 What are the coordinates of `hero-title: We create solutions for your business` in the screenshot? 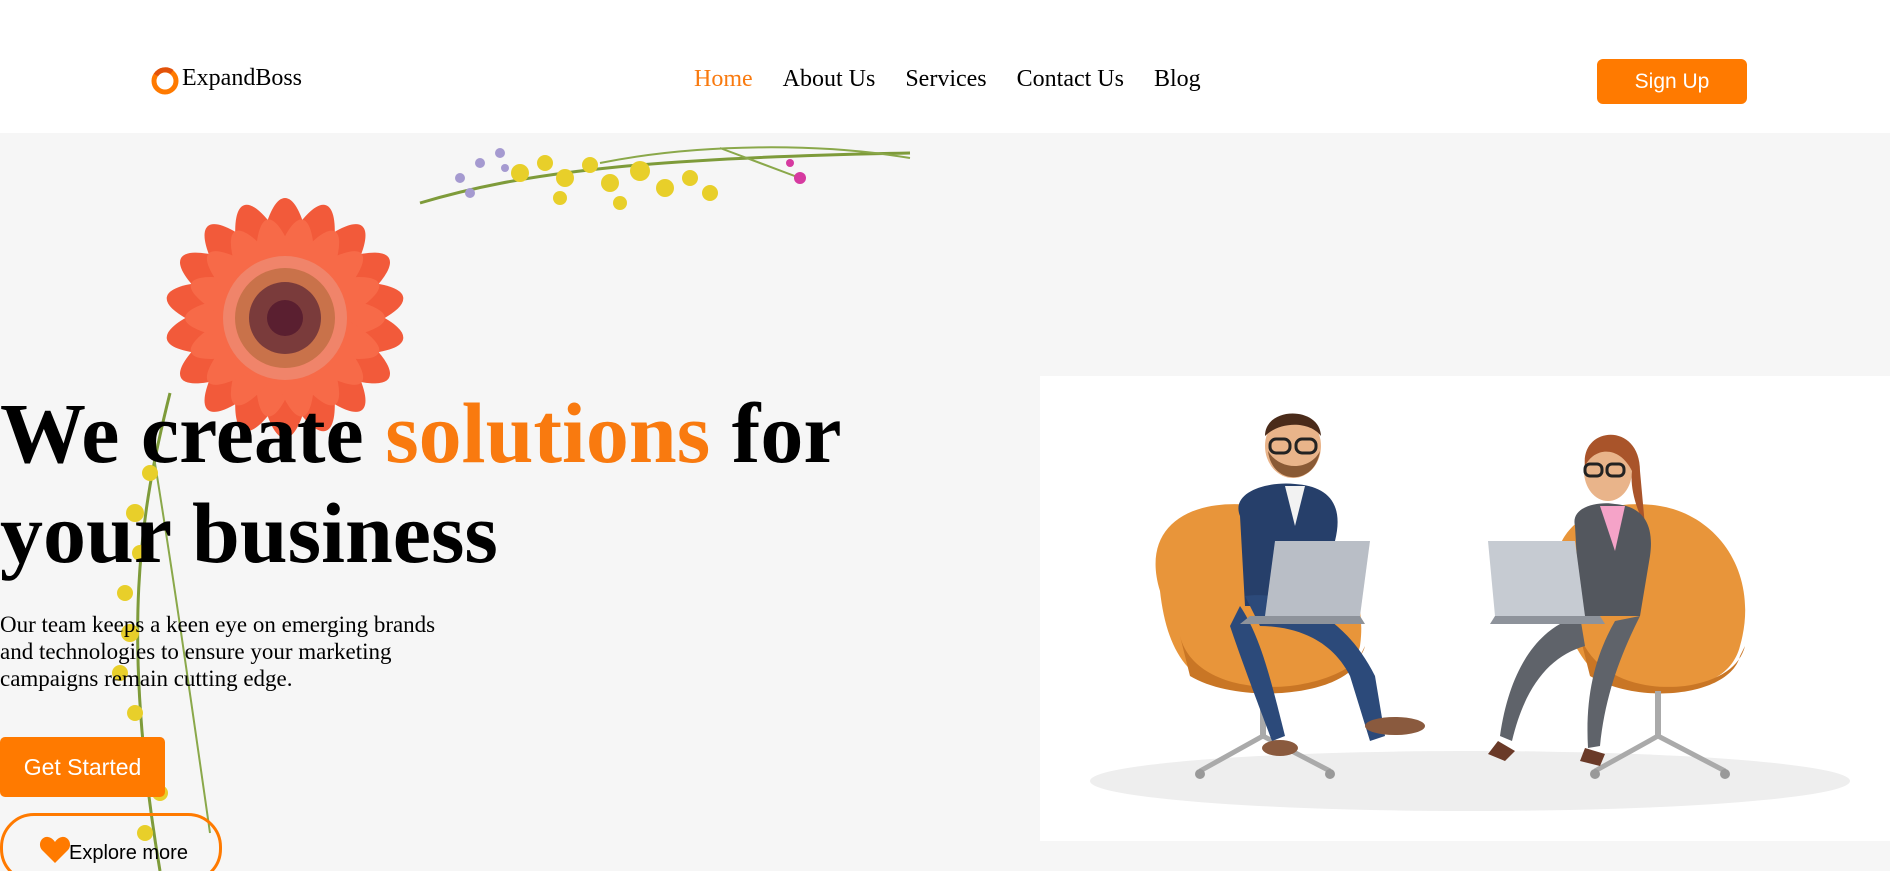 It's located at (450, 483).